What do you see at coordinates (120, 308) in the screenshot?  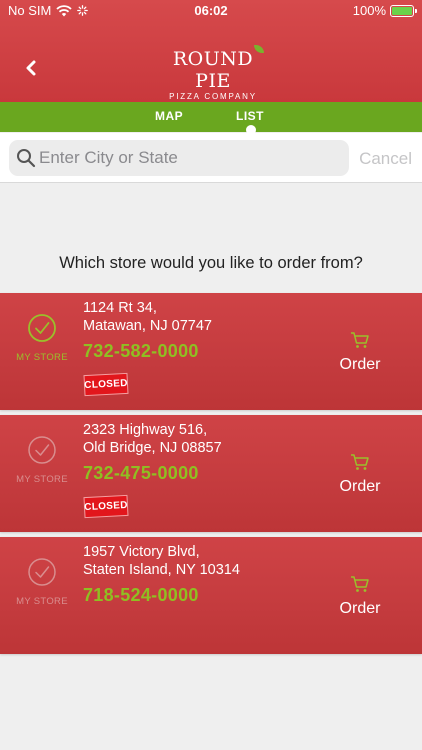 I see `address-line-1: 1124 Rt 34,` at bounding box center [120, 308].